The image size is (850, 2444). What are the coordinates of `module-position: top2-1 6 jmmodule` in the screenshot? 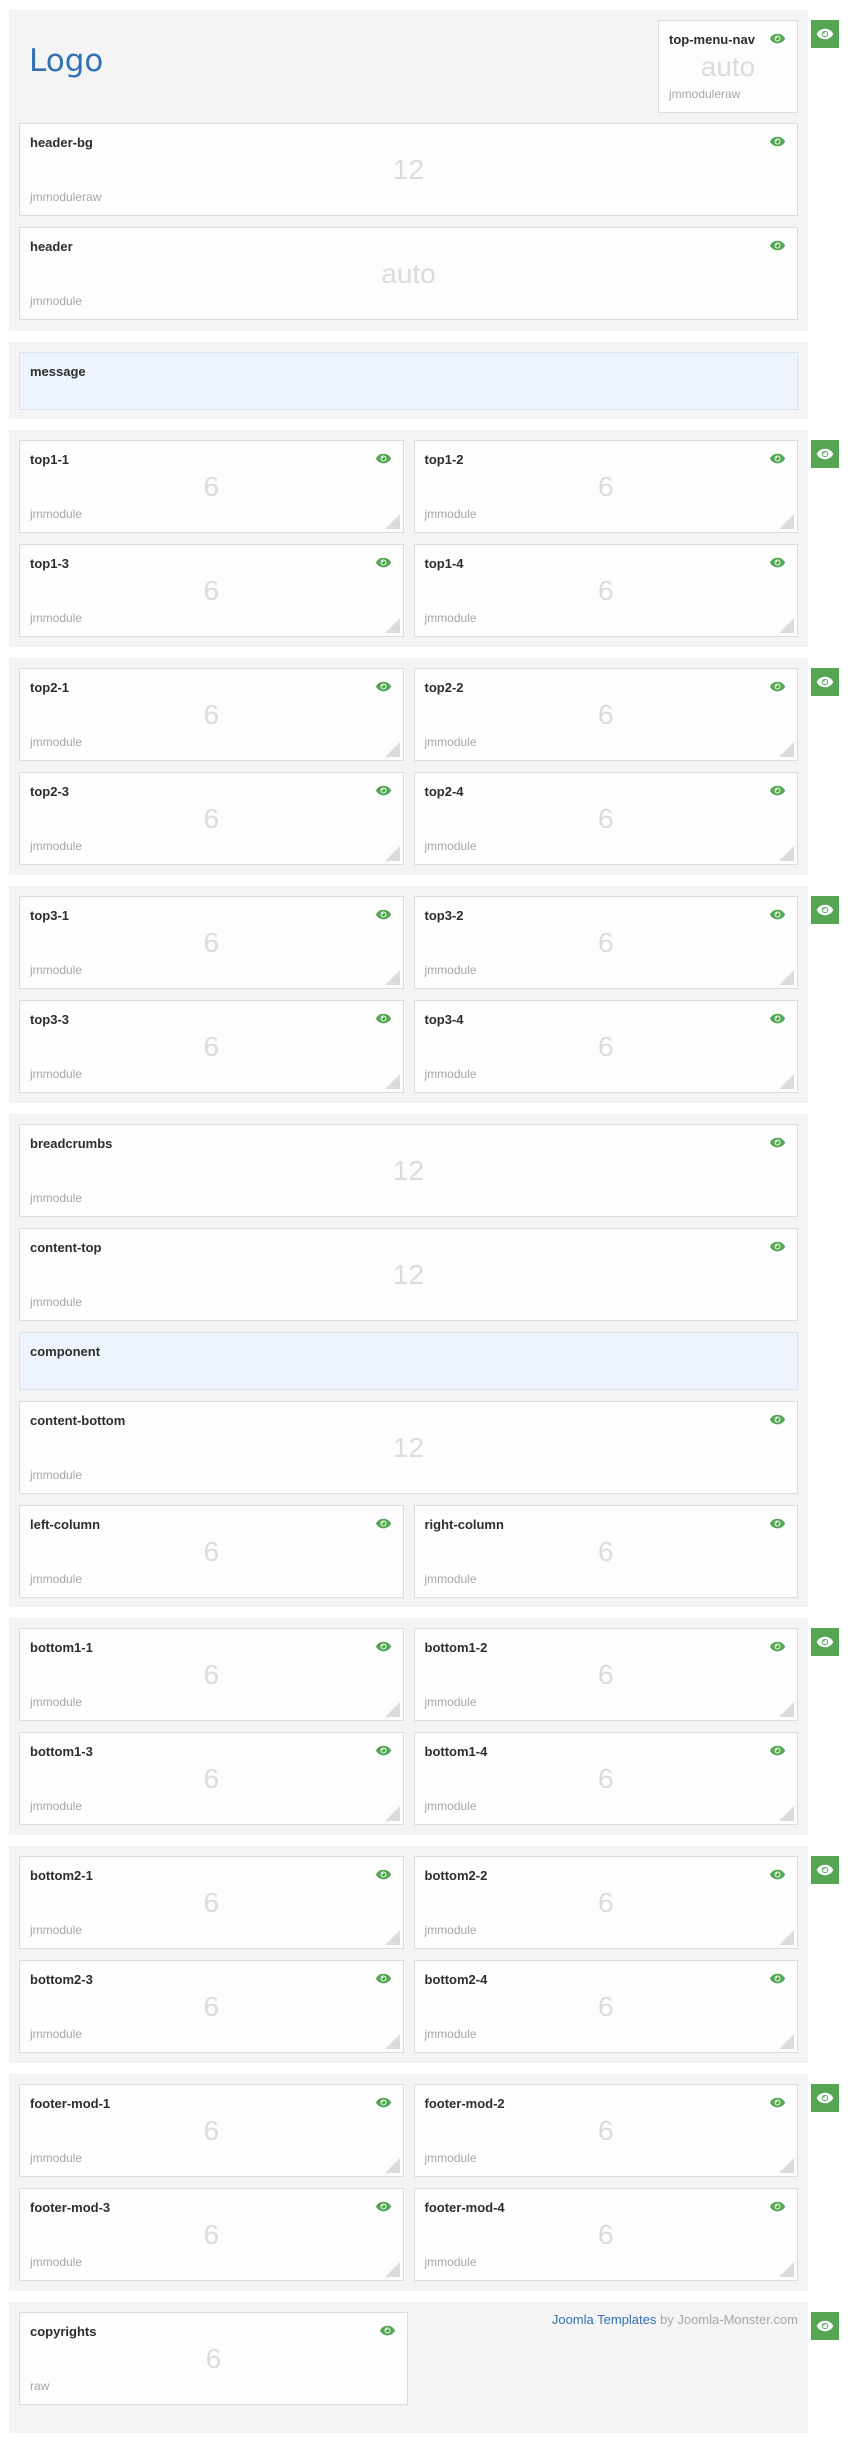 It's located at (211, 714).